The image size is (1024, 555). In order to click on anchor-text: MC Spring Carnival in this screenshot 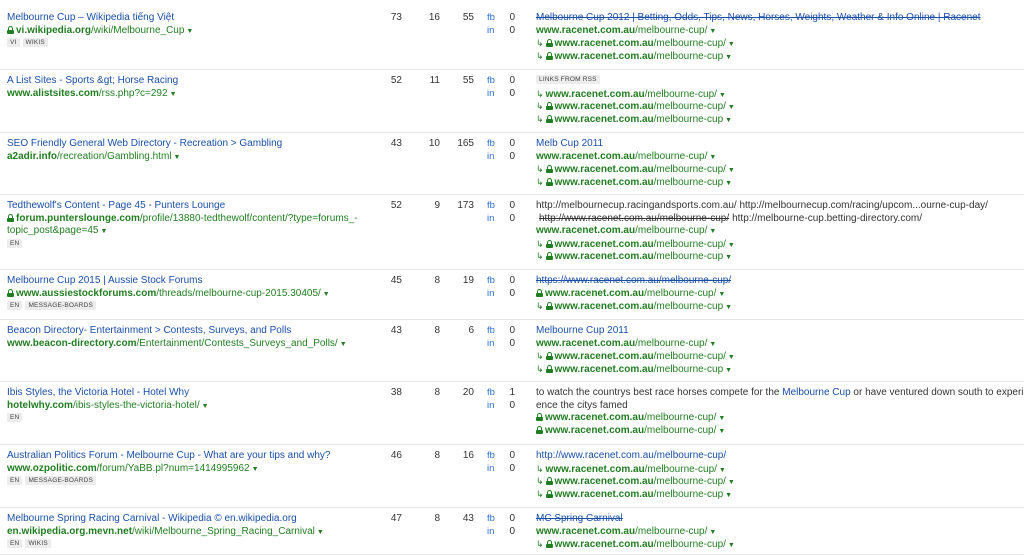, I will do `click(778, 519)`.